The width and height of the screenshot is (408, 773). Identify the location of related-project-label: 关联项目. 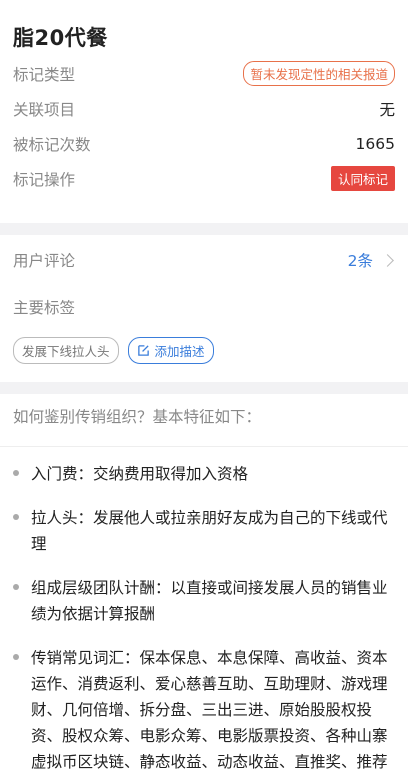
(44, 109).